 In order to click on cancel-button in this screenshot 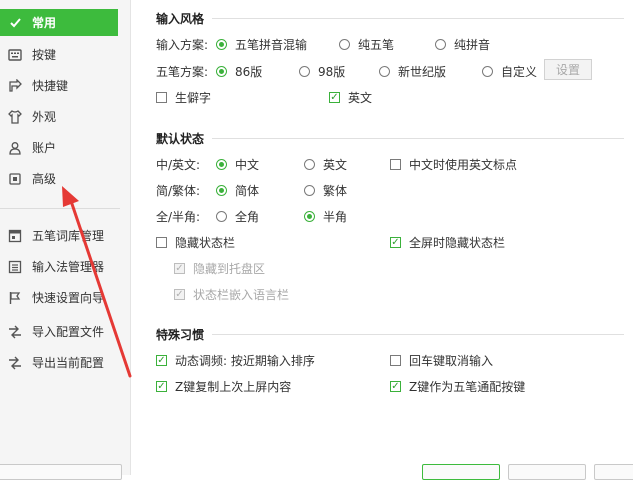, I will do `click(547, 472)`.